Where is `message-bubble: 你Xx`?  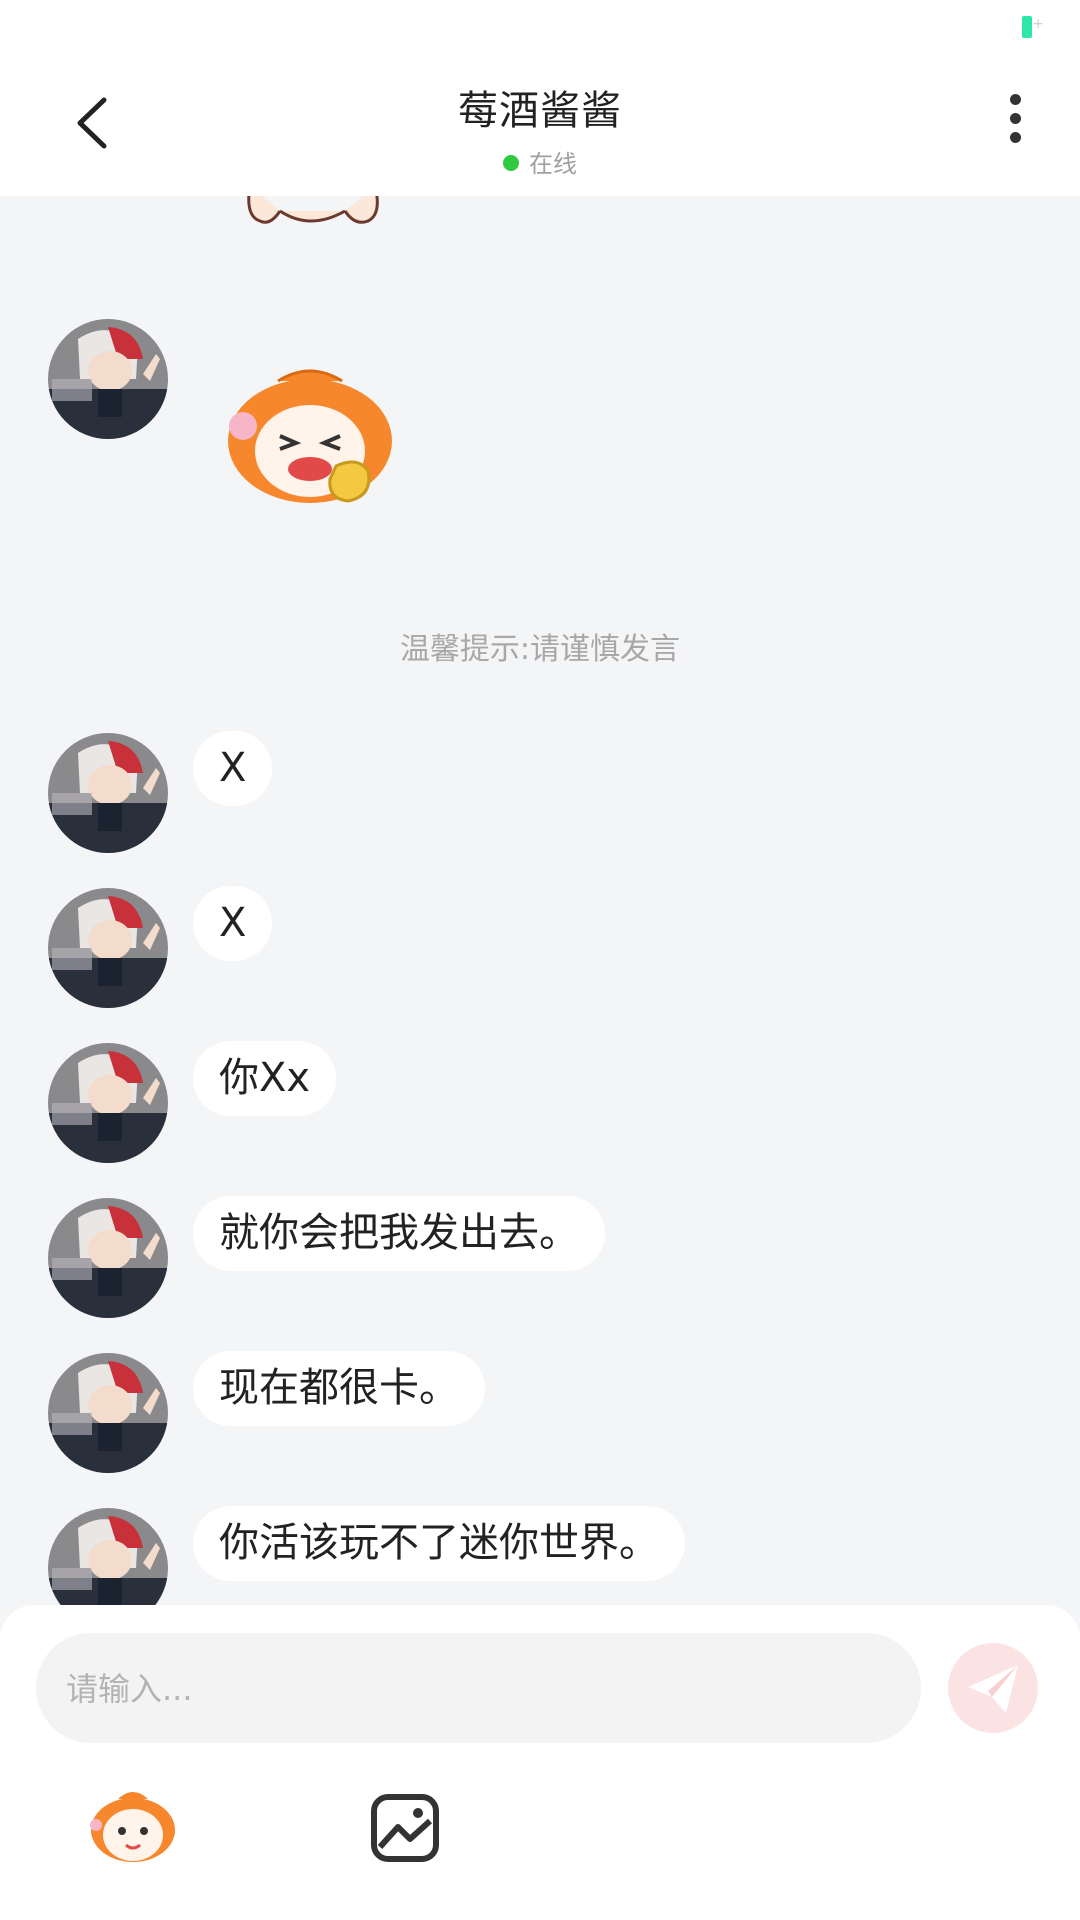 message-bubble: 你Xx is located at coordinates (265, 1078).